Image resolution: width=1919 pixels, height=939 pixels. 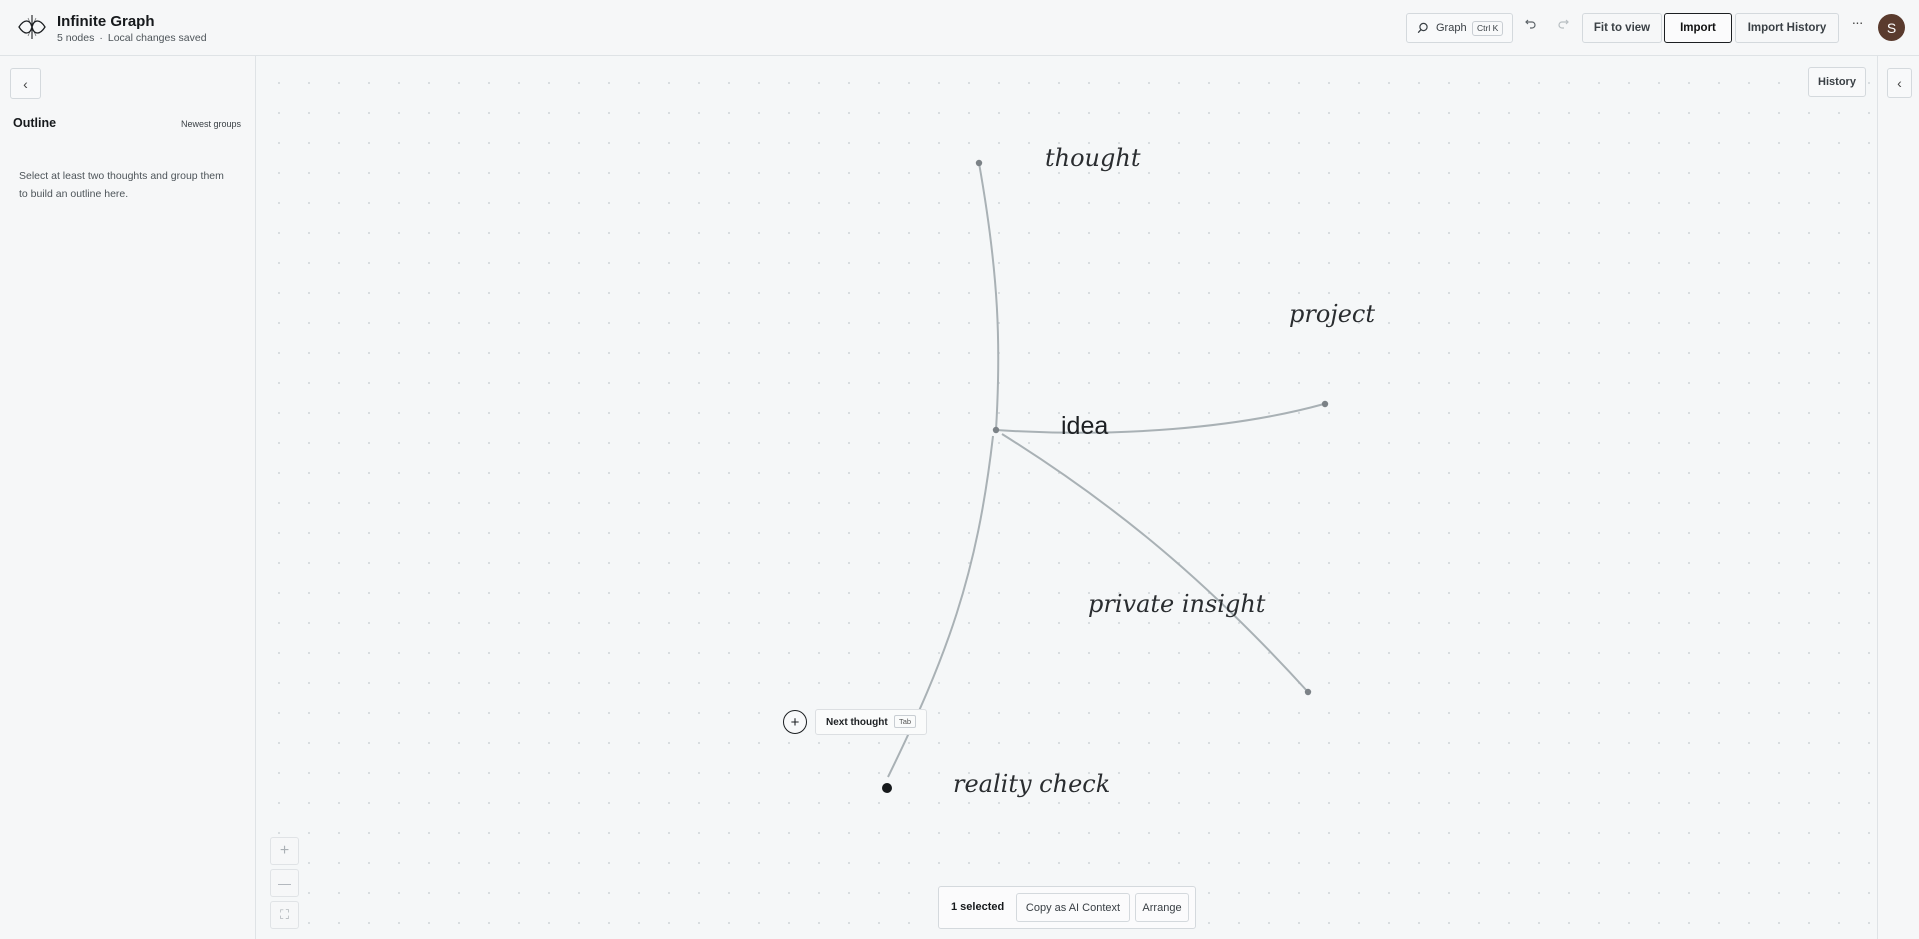 I want to click on plus-icon: +, so click(x=795, y=722).